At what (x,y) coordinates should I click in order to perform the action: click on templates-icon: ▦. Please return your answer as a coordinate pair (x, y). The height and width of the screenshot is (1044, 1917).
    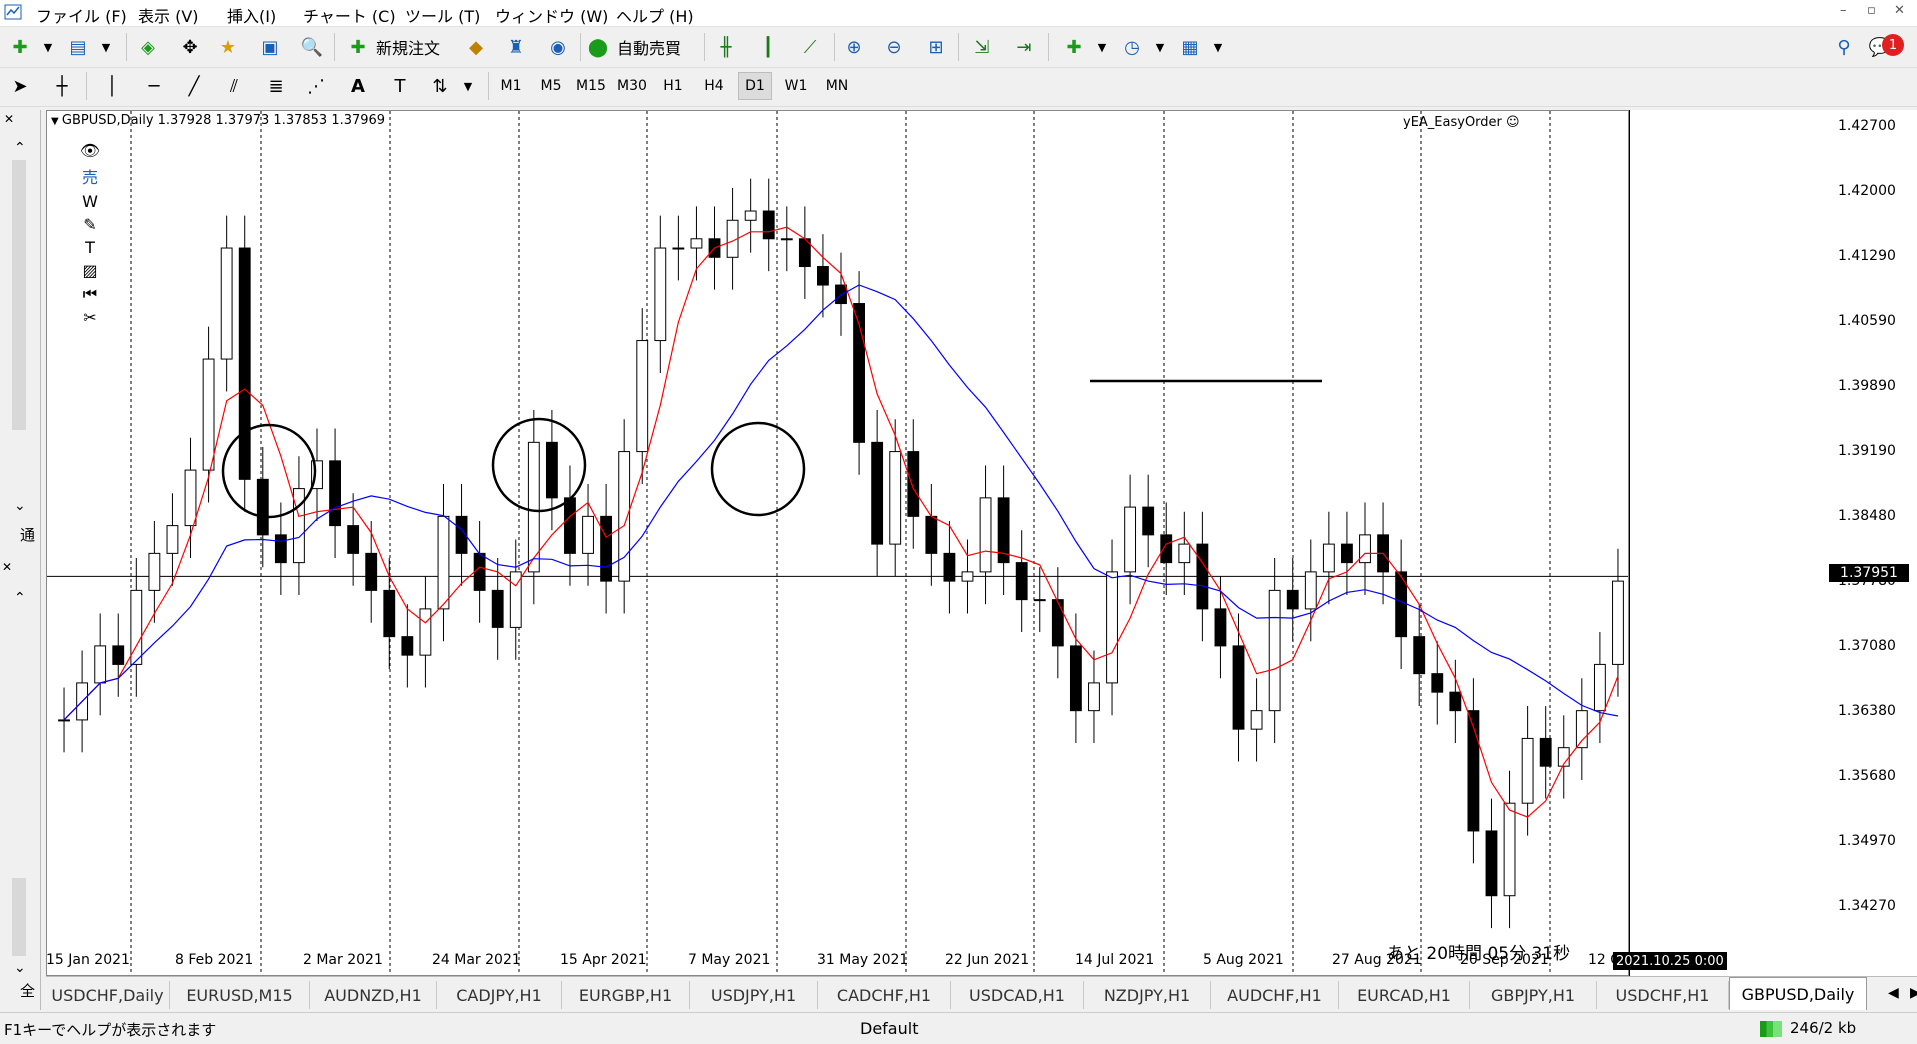
    Looking at the image, I should click on (1190, 47).